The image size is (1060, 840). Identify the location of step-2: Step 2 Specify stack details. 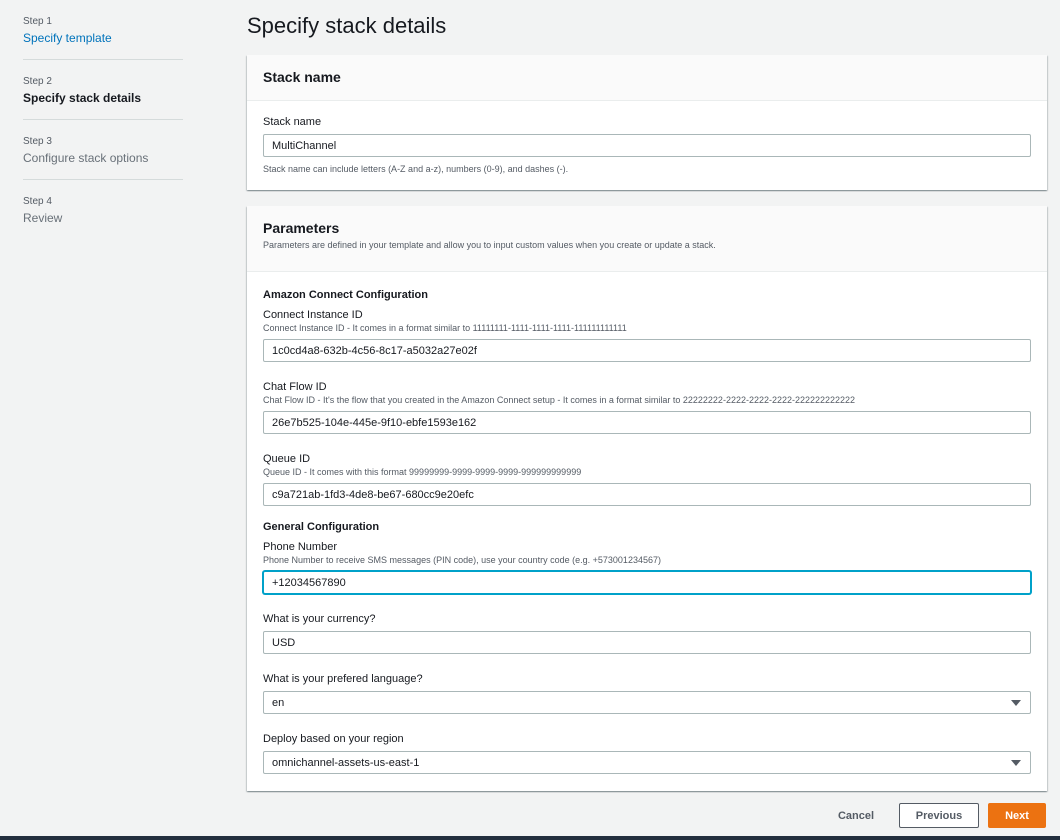
(103, 97).